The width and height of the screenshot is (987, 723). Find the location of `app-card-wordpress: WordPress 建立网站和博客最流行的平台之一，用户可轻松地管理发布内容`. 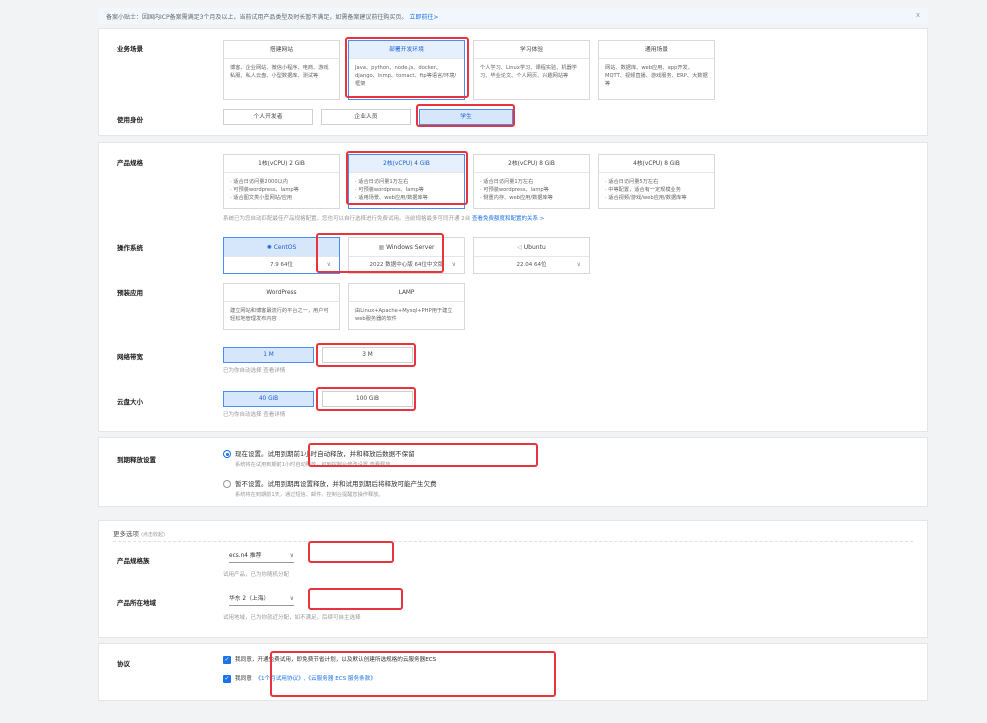

app-card-wordpress: WordPress 建立网站和博客最流行的平台之一，用户可轻松地管理发布内容 is located at coordinates (281, 306).